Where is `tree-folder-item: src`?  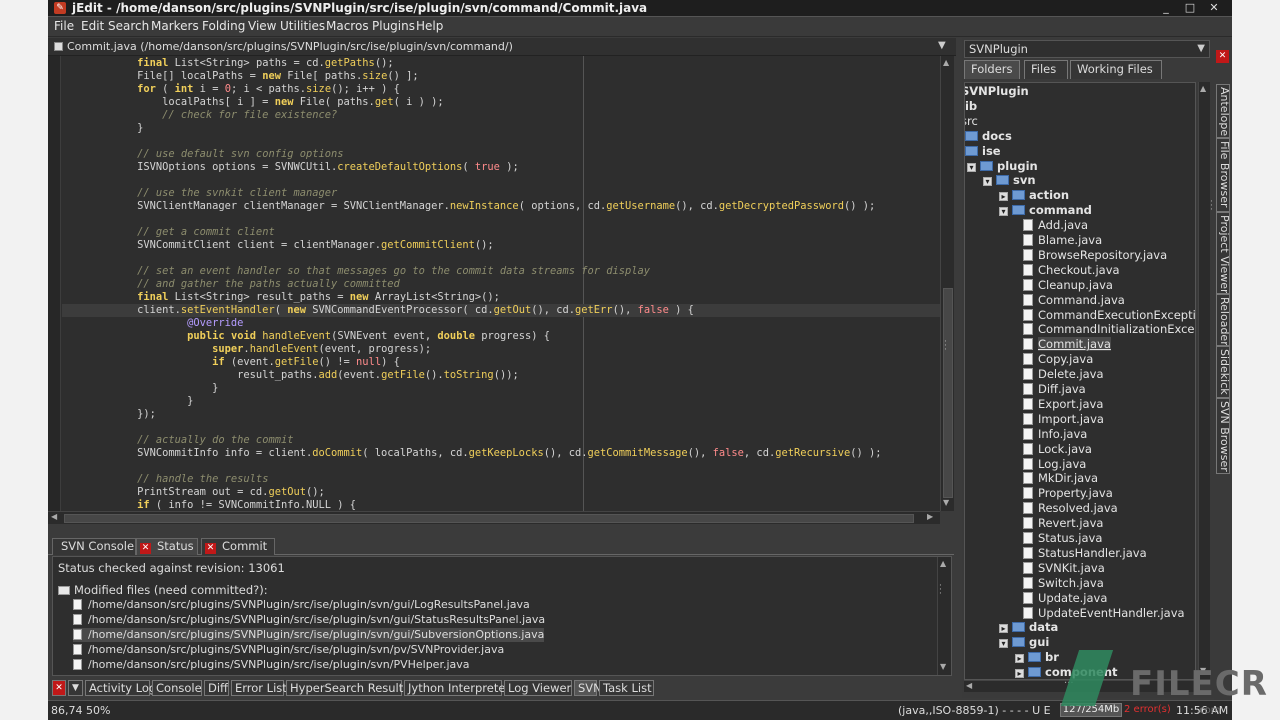 tree-folder-item: src is located at coordinates (971, 121).